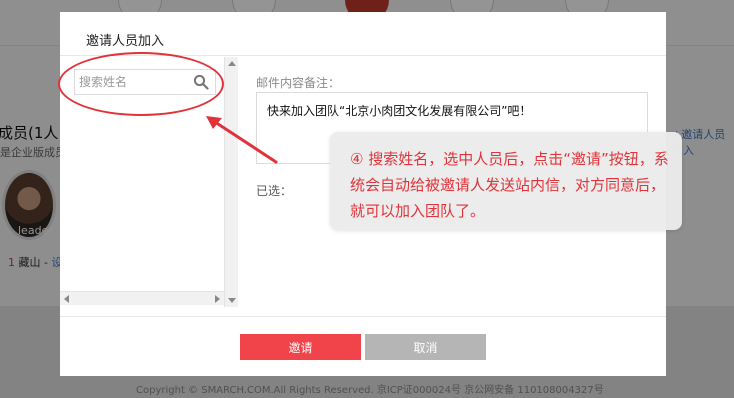 The width and height of the screenshot is (734, 398). Describe the element at coordinates (231, 182) in the screenshot. I see `vertical-scrollbar` at that location.